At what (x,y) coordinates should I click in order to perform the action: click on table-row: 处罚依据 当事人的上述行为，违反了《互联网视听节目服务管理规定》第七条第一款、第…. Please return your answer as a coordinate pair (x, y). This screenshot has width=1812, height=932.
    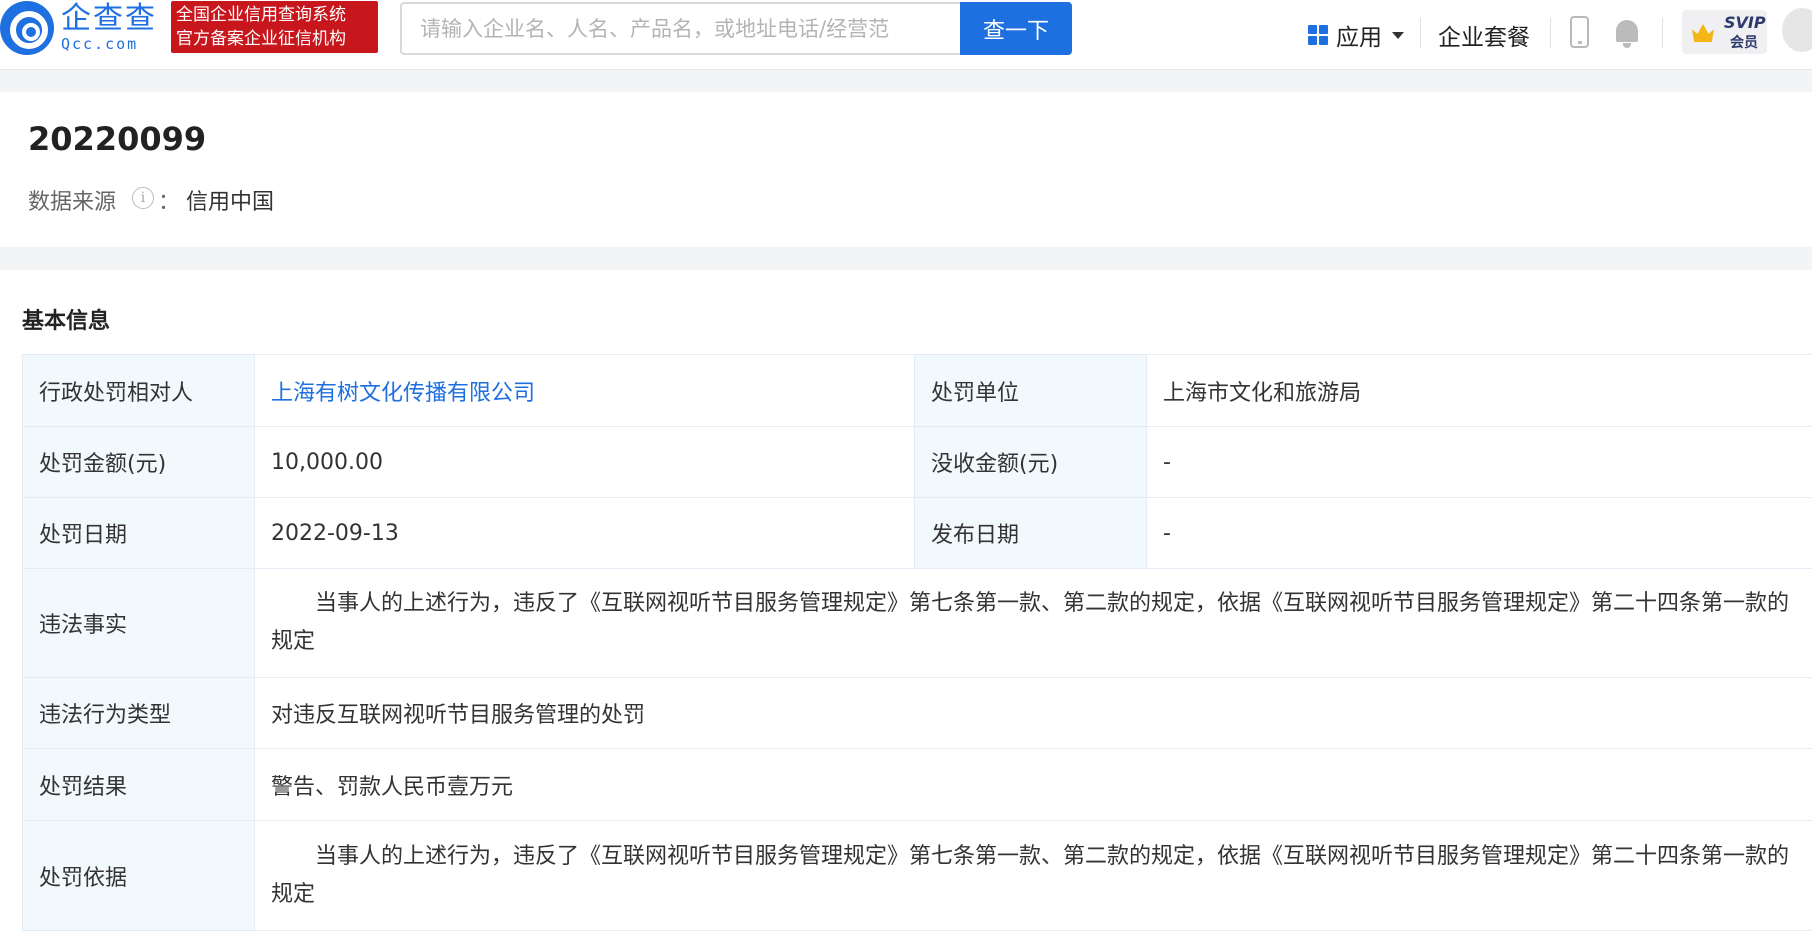
    Looking at the image, I should click on (917, 875).